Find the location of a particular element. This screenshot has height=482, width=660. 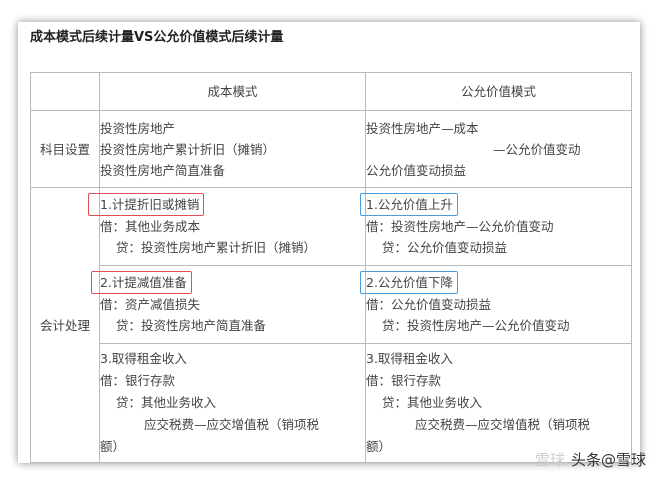

r2-cost: 2.计提减值准备 借：资产减值损失 贷：投资性房地产简直准备 is located at coordinates (228, 304).